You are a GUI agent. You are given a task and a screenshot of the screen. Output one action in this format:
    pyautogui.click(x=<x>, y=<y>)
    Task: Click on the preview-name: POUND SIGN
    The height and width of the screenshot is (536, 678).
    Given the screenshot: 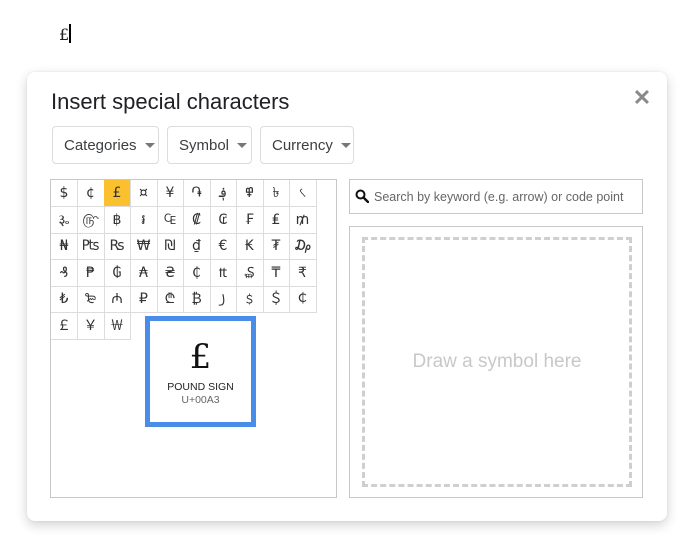 What is the action you would take?
    pyautogui.click(x=200, y=387)
    